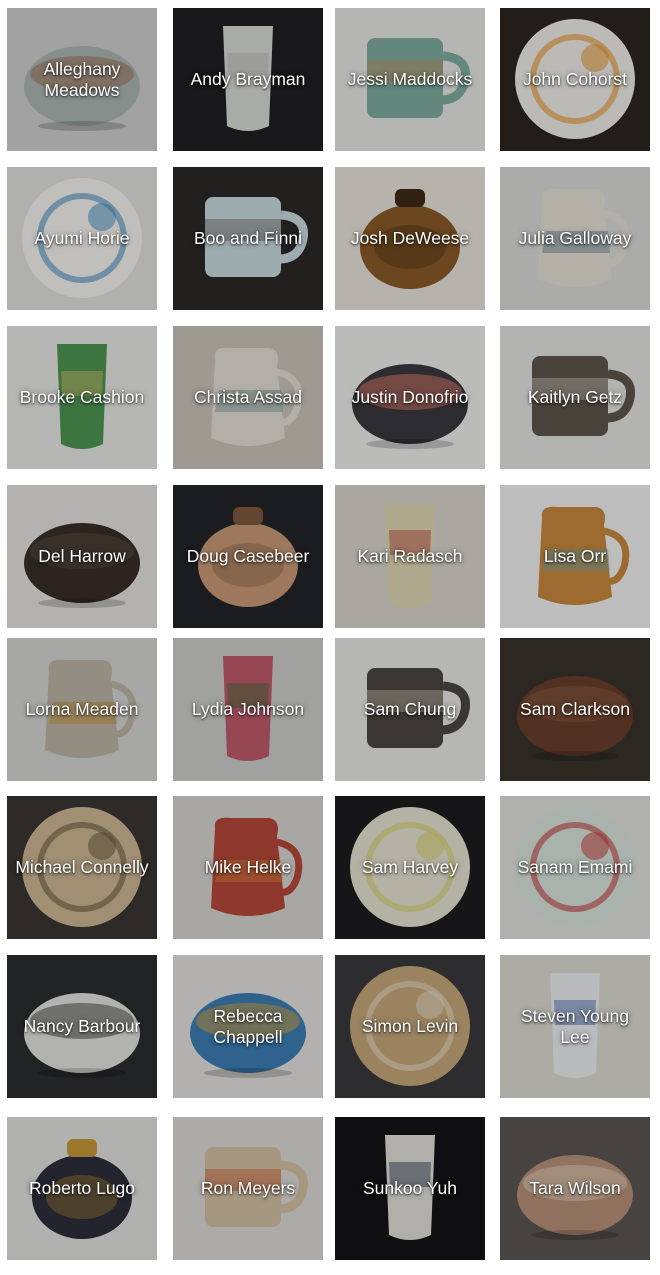 Image resolution: width=660 pixels, height=1275 pixels. I want to click on artist-name: Mike Helke, so click(248, 867).